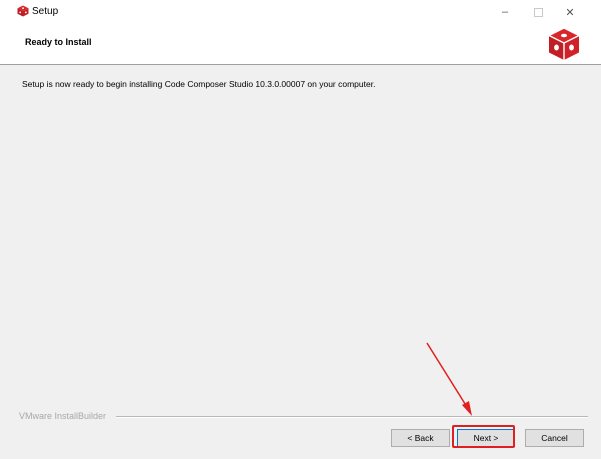  I want to click on close-button: ✕, so click(570, 12).